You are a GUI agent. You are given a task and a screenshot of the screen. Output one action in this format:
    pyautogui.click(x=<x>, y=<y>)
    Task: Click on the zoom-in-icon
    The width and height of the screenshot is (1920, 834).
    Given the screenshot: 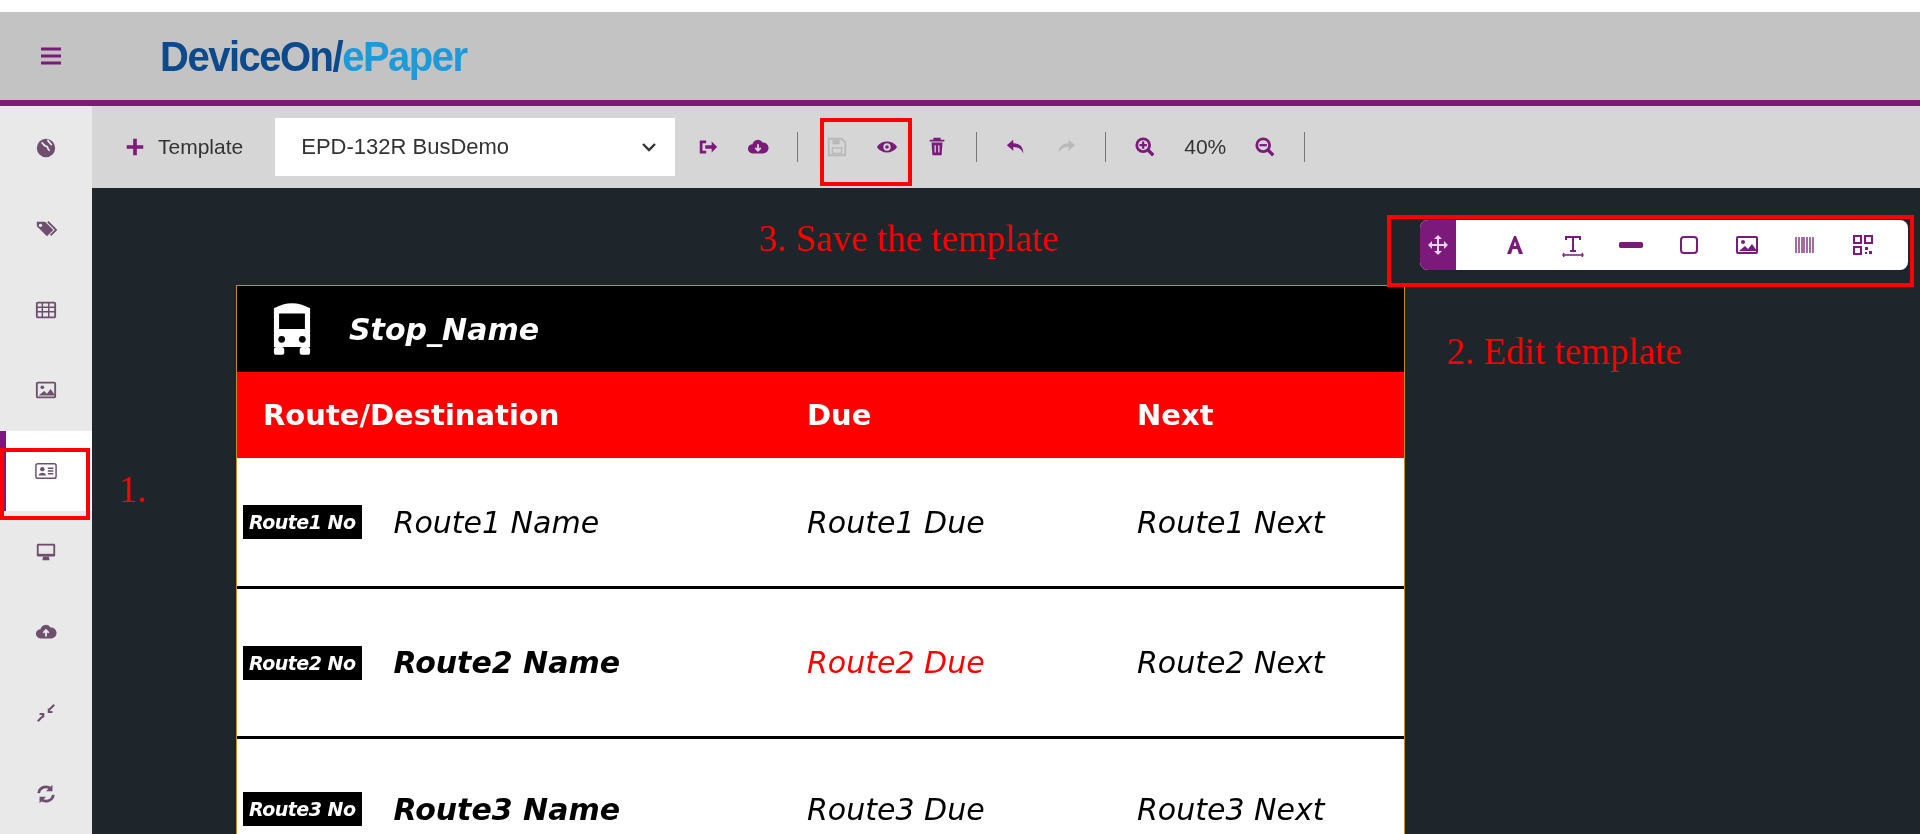 What is the action you would take?
    pyautogui.click(x=1145, y=147)
    